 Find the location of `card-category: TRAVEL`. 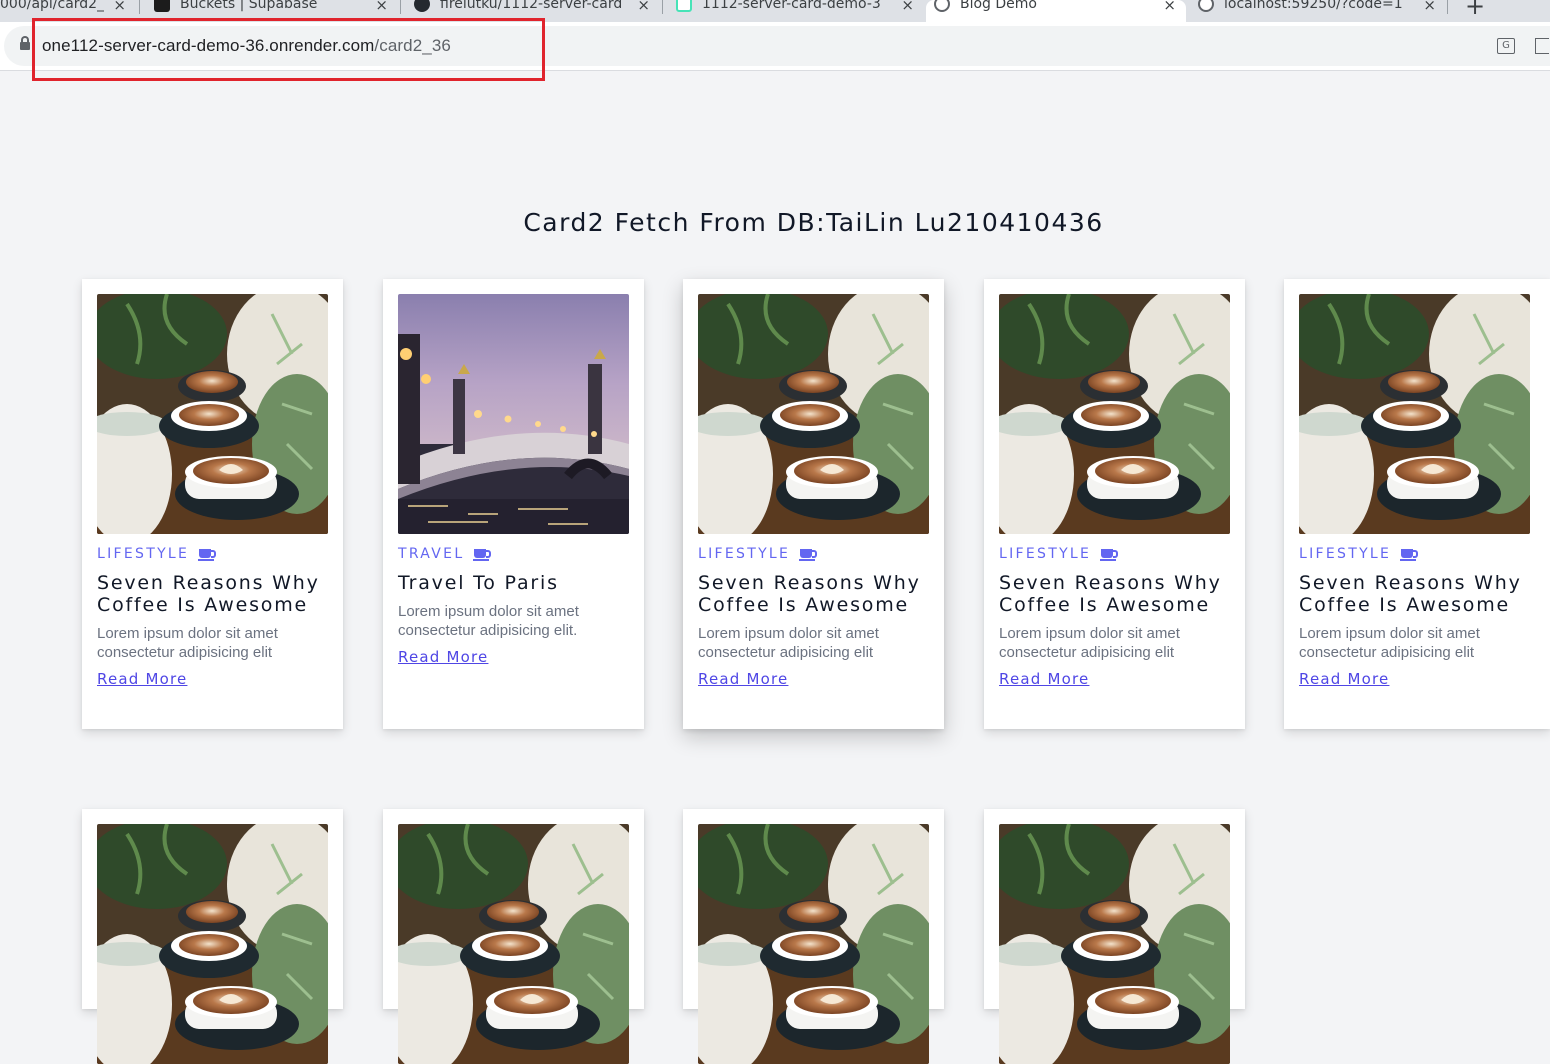

card-category: TRAVEL is located at coordinates (513, 554).